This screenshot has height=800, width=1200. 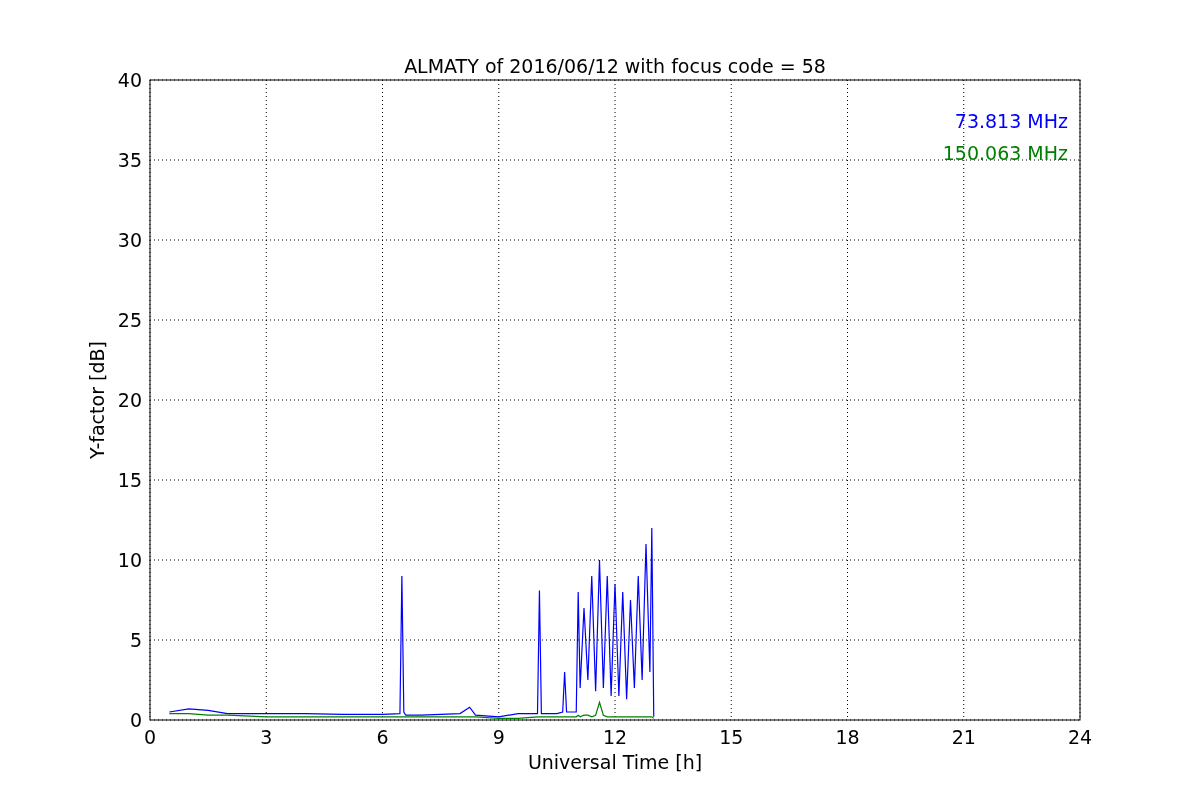 What do you see at coordinates (963, 737) in the screenshot?
I see `x-tick-label: 21` at bounding box center [963, 737].